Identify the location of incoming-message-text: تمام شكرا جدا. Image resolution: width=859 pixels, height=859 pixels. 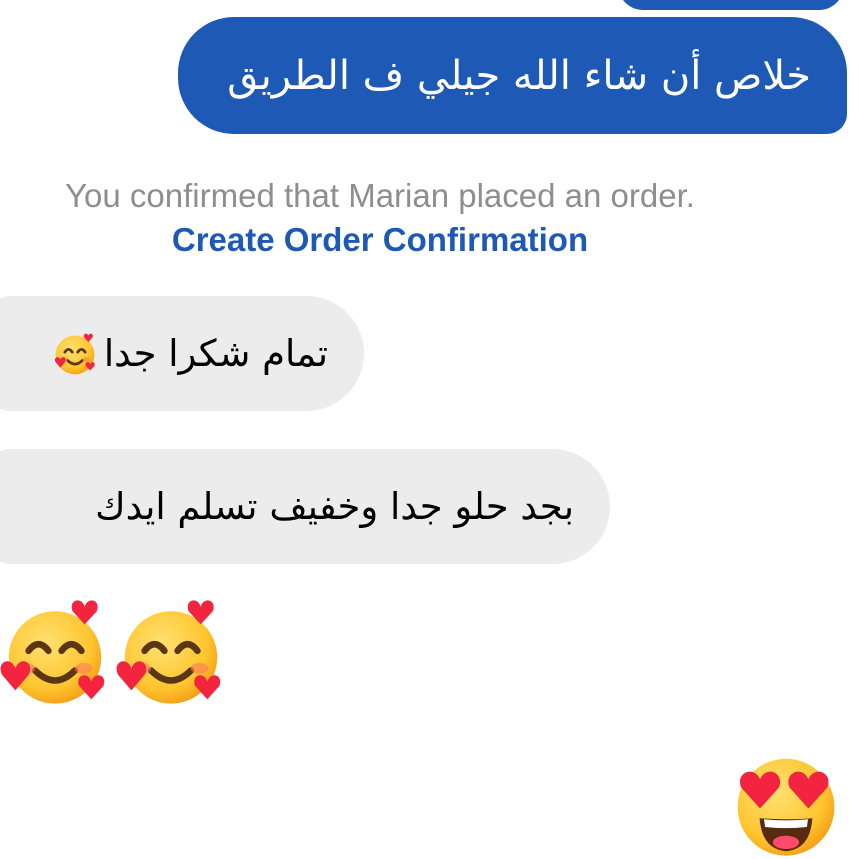
(215, 353).